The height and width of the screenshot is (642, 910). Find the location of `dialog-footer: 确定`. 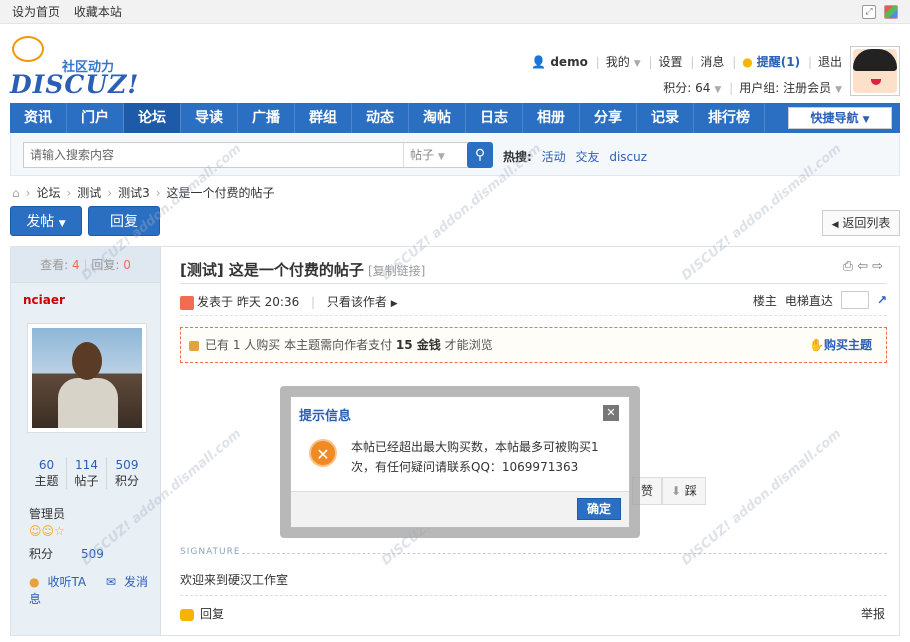

dialog-footer: 确定 is located at coordinates (460, 509).